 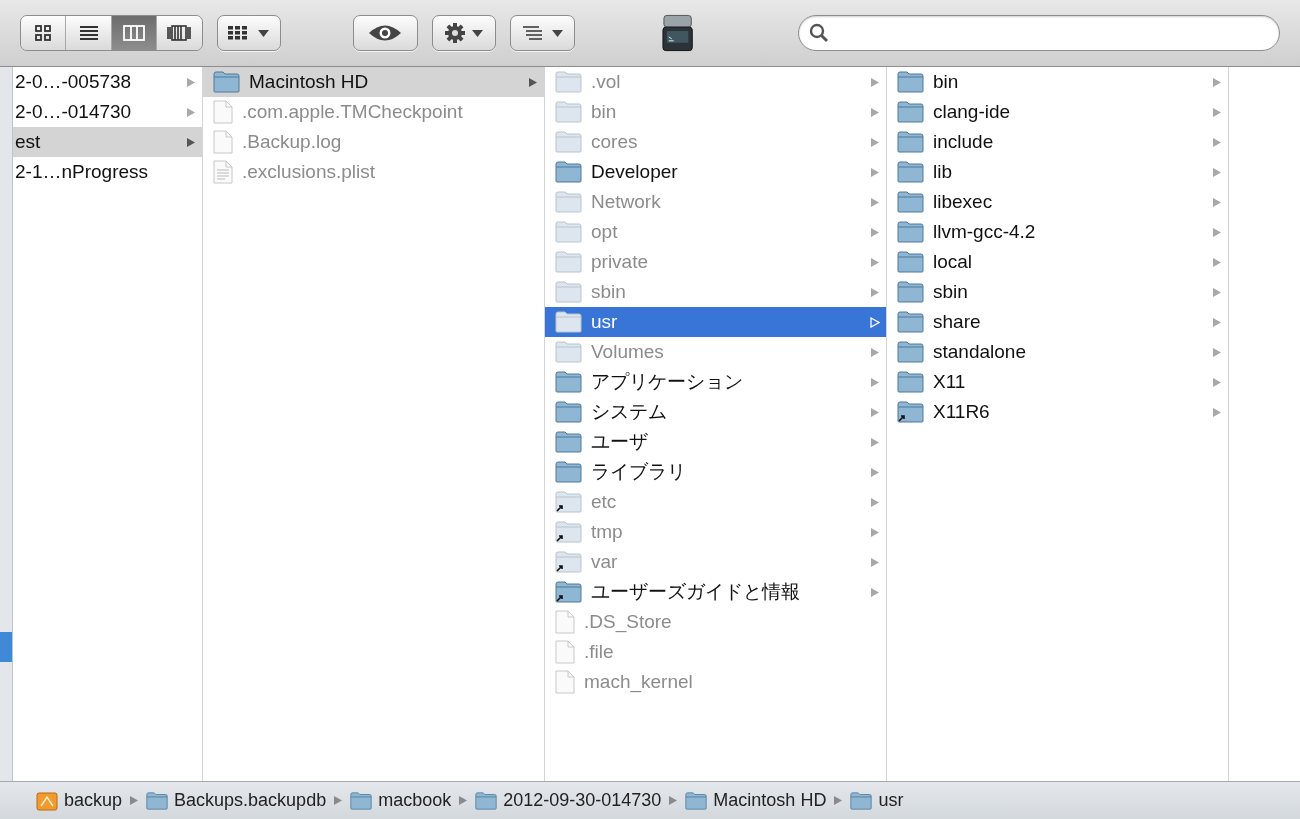 What do you see at coordinates (677, 33) in the screenshot?
I see `time-machine-drive-icon` at bounding box center [677, 33].